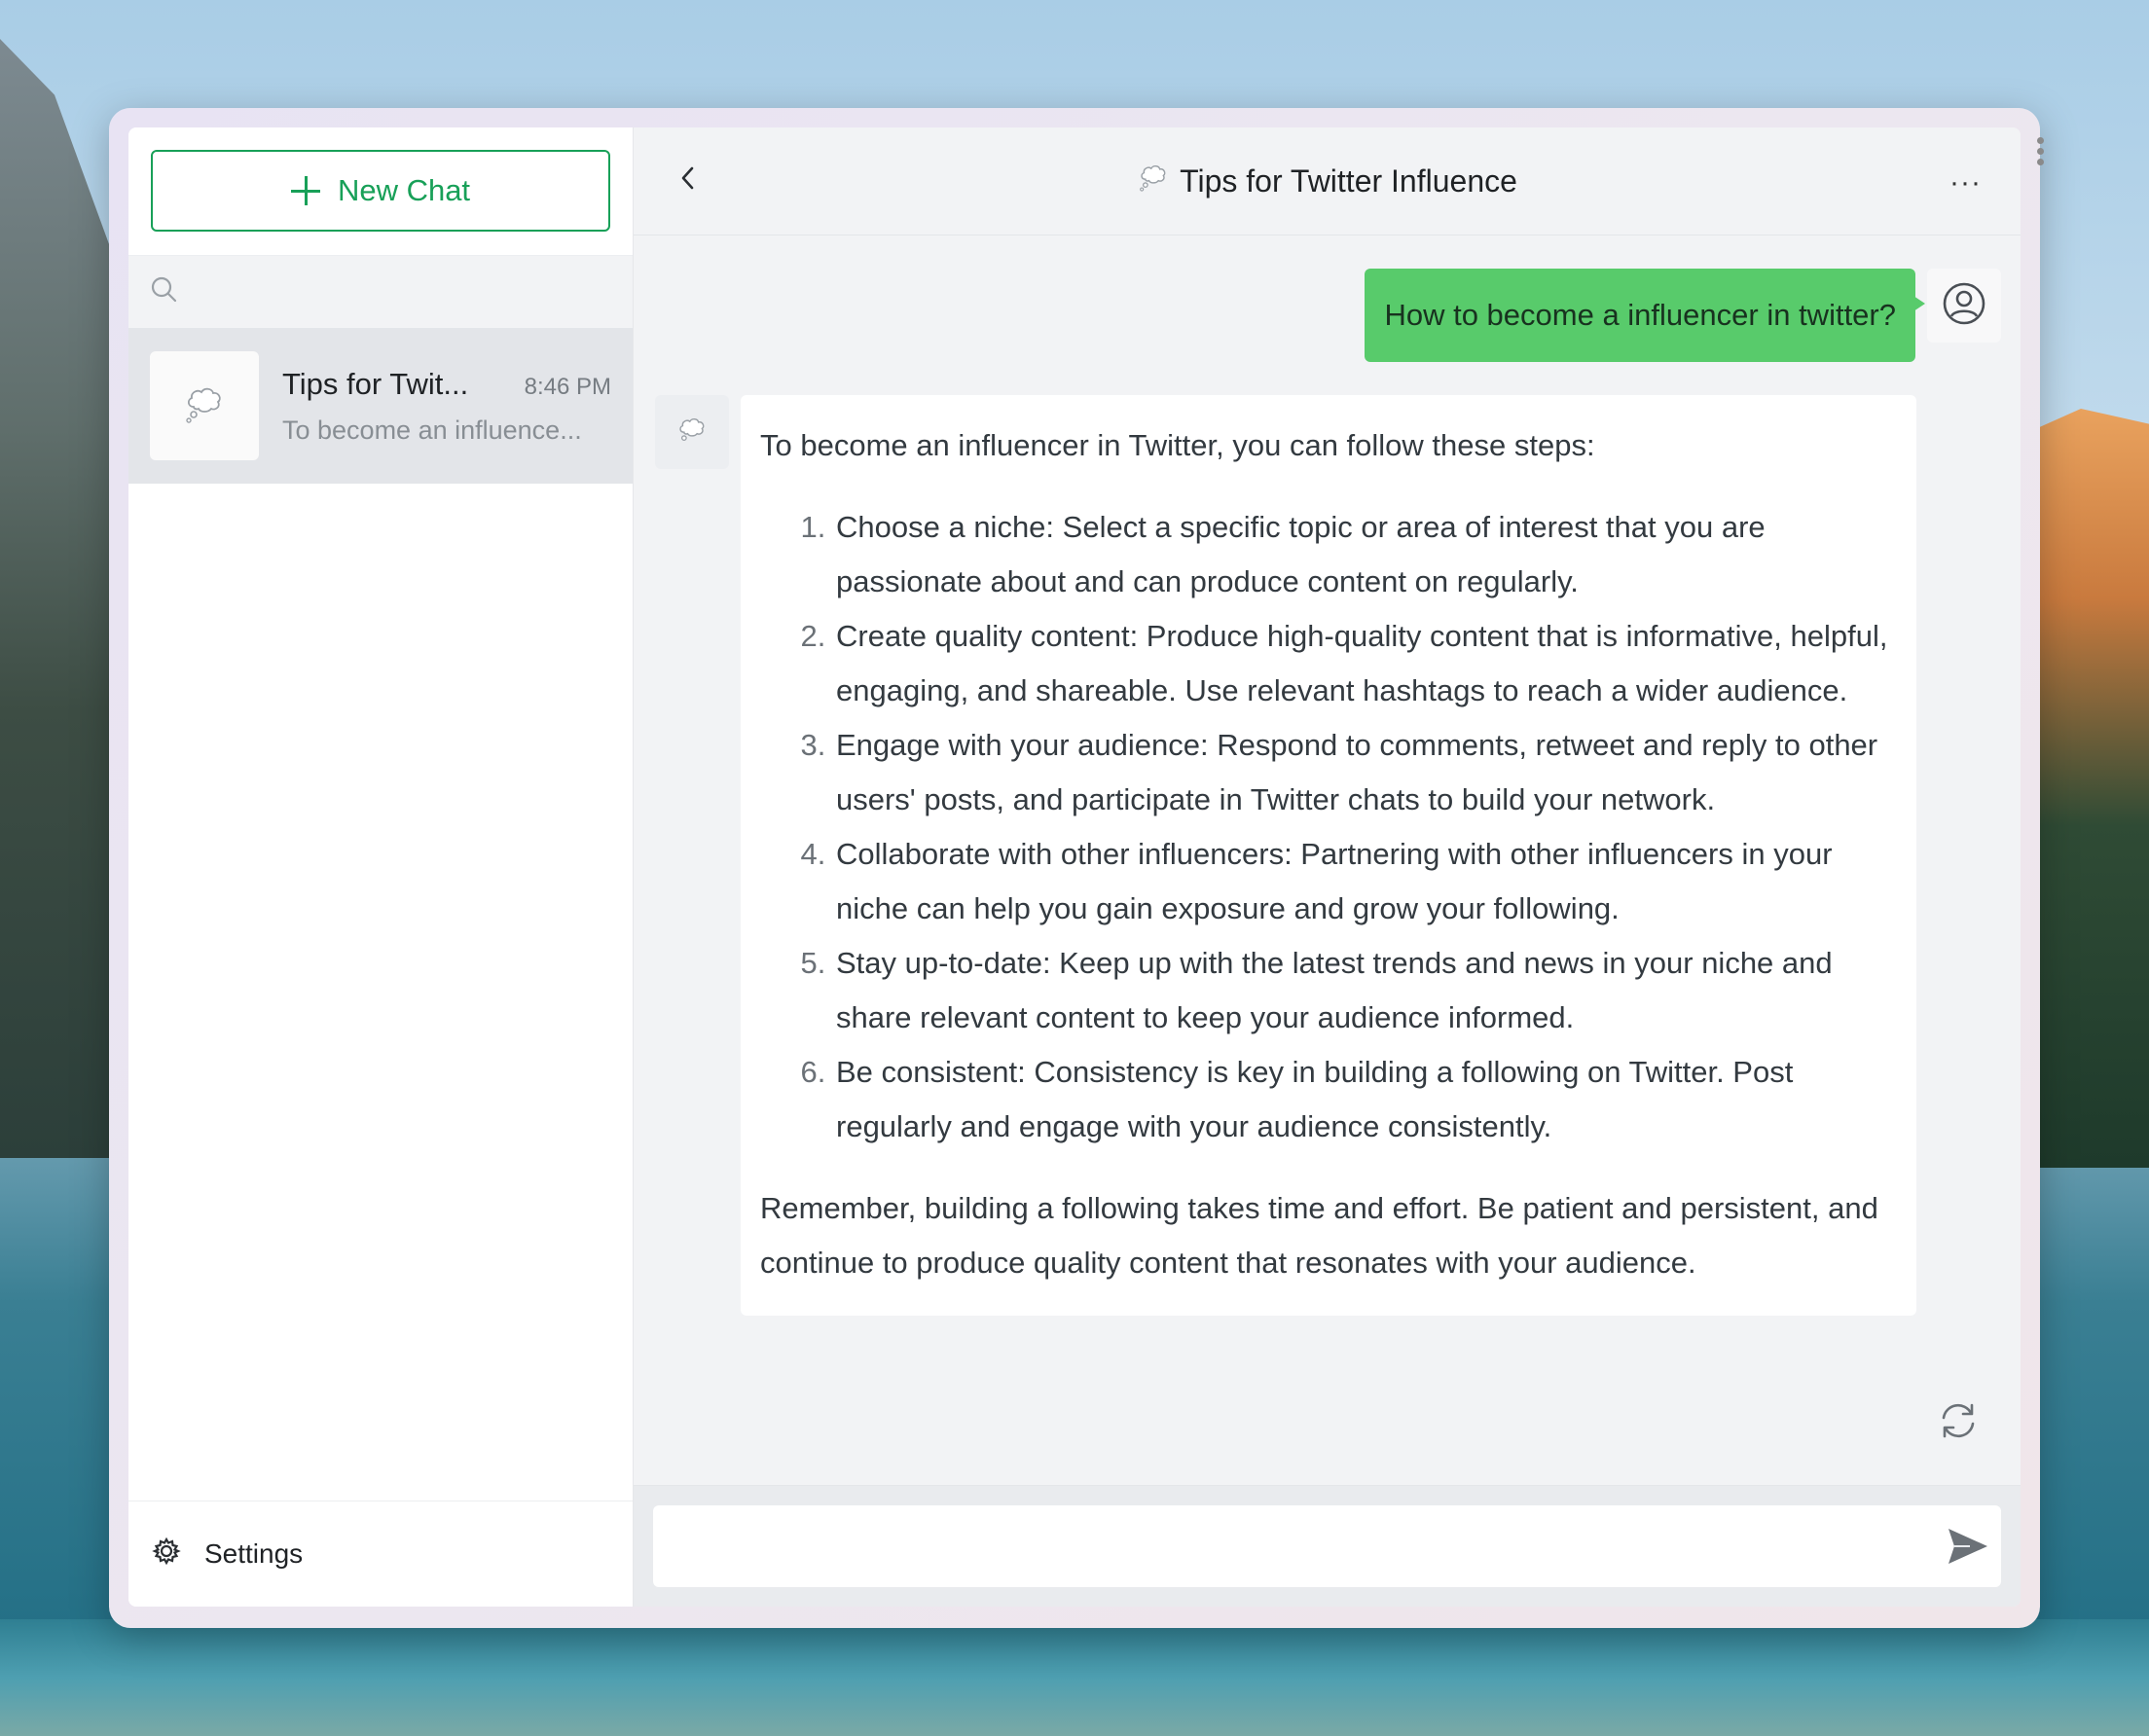  I want to click on search-bar, so click(380, 292).